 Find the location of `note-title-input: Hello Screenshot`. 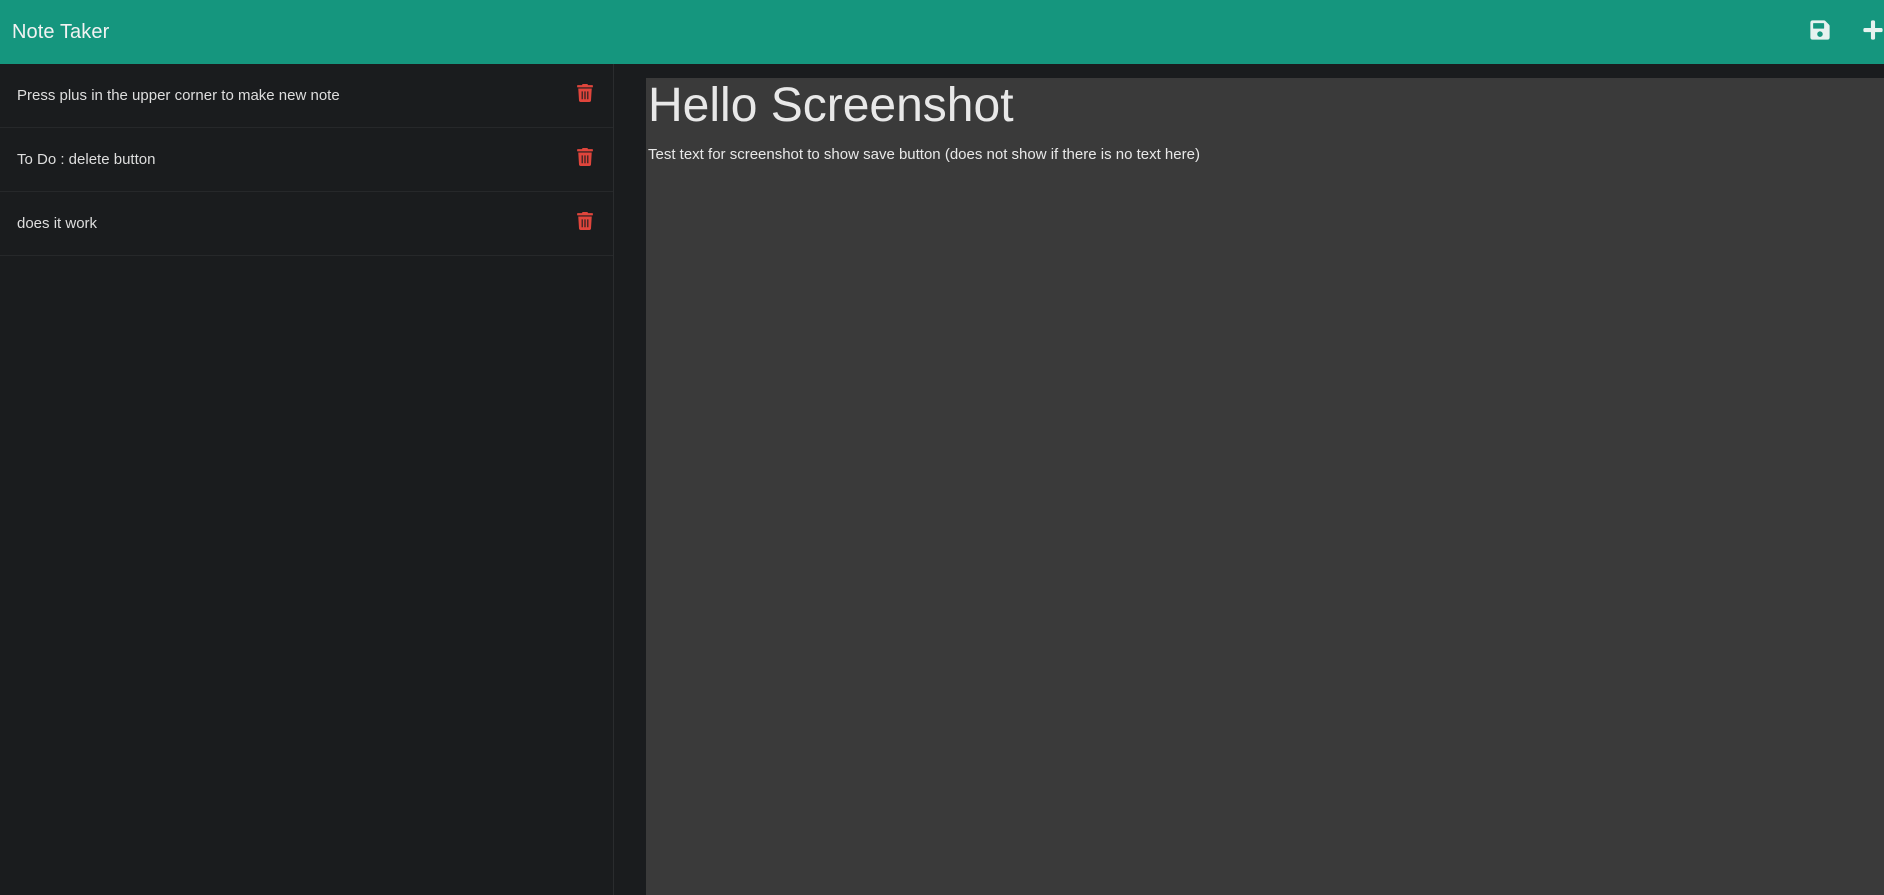

note-title-input: Hello Screenshot is located at coordinates (1248, 106).